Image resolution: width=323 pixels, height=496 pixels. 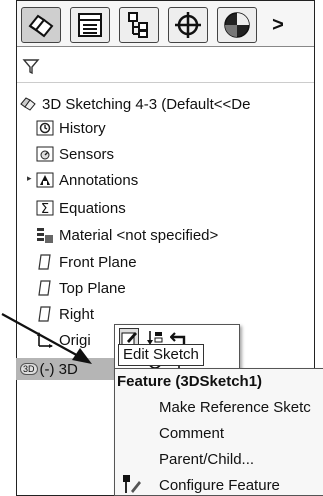 I want to click on property-manager-tab, so click(x=90, y=25).